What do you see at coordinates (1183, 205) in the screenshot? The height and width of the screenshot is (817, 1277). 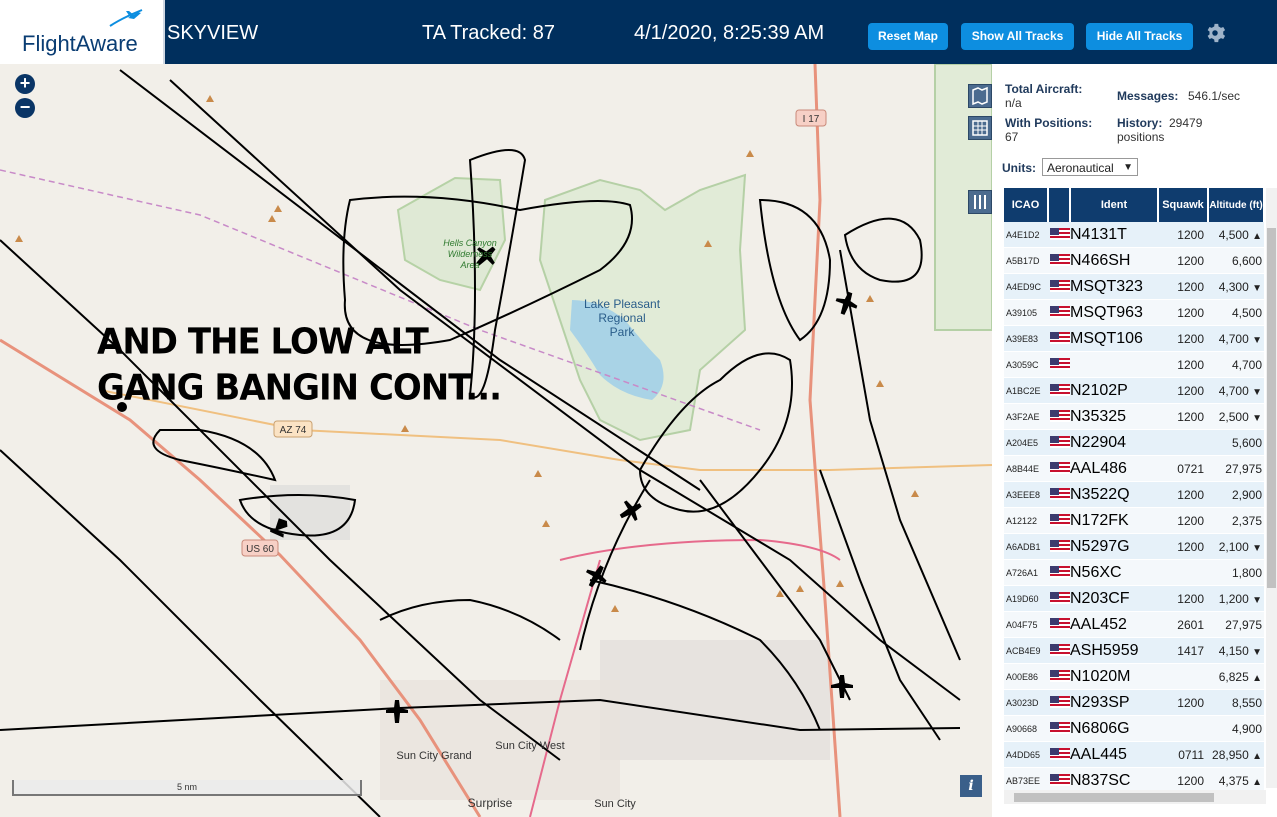 I see `column-header-squawk: Squawk` at bounding box center [1183, 205].